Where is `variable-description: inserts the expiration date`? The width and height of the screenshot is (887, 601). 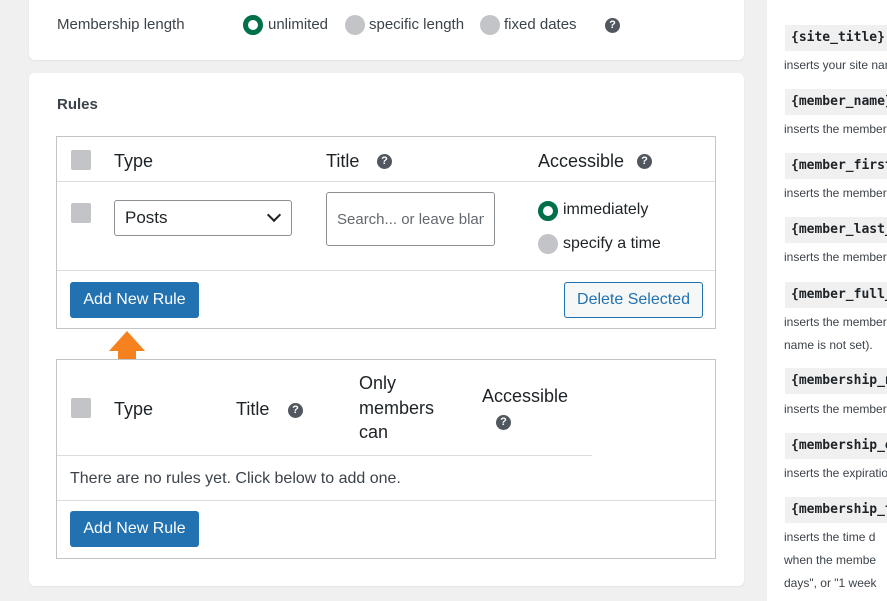
variable-description: inserts the expiration date is located at coordinates (835, 473).